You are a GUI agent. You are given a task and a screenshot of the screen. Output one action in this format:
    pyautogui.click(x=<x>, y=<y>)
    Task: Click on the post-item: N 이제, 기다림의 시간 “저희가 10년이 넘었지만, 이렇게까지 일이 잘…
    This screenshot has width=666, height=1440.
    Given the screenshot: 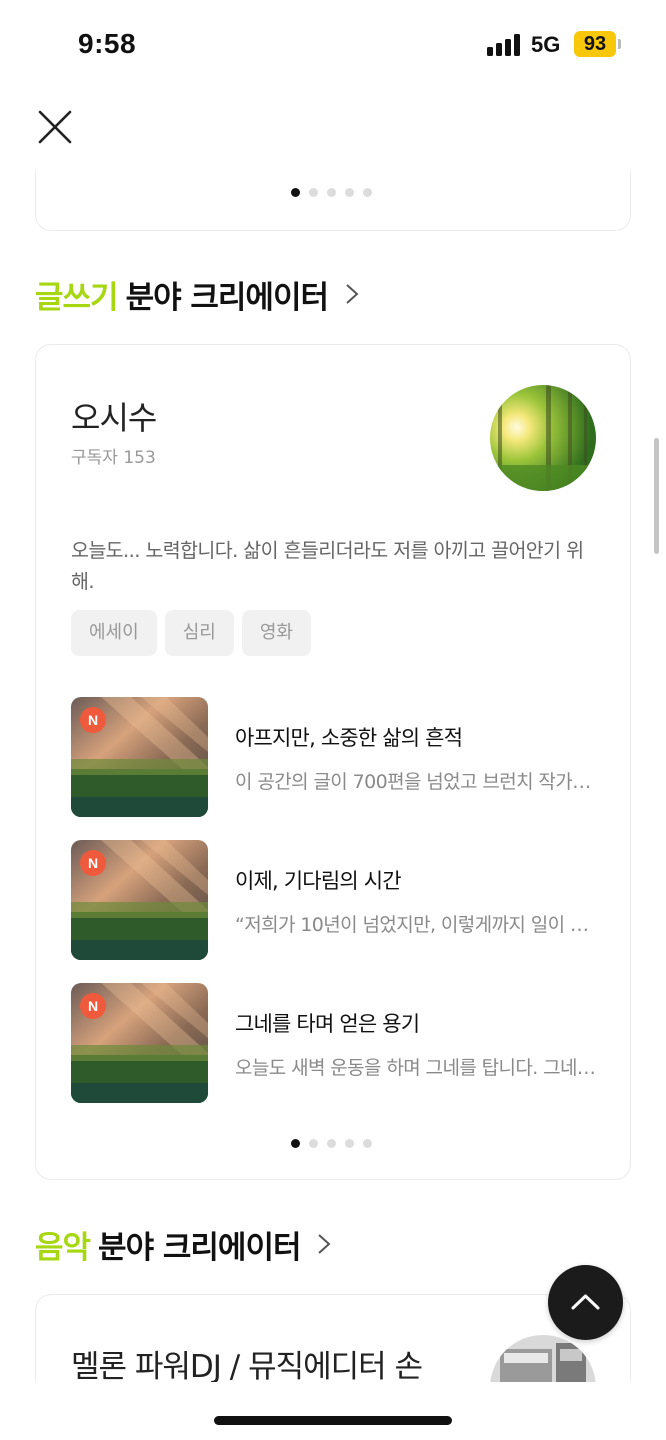 What is the action you would take?
    pyautogui.click(x=333, y=900)
    